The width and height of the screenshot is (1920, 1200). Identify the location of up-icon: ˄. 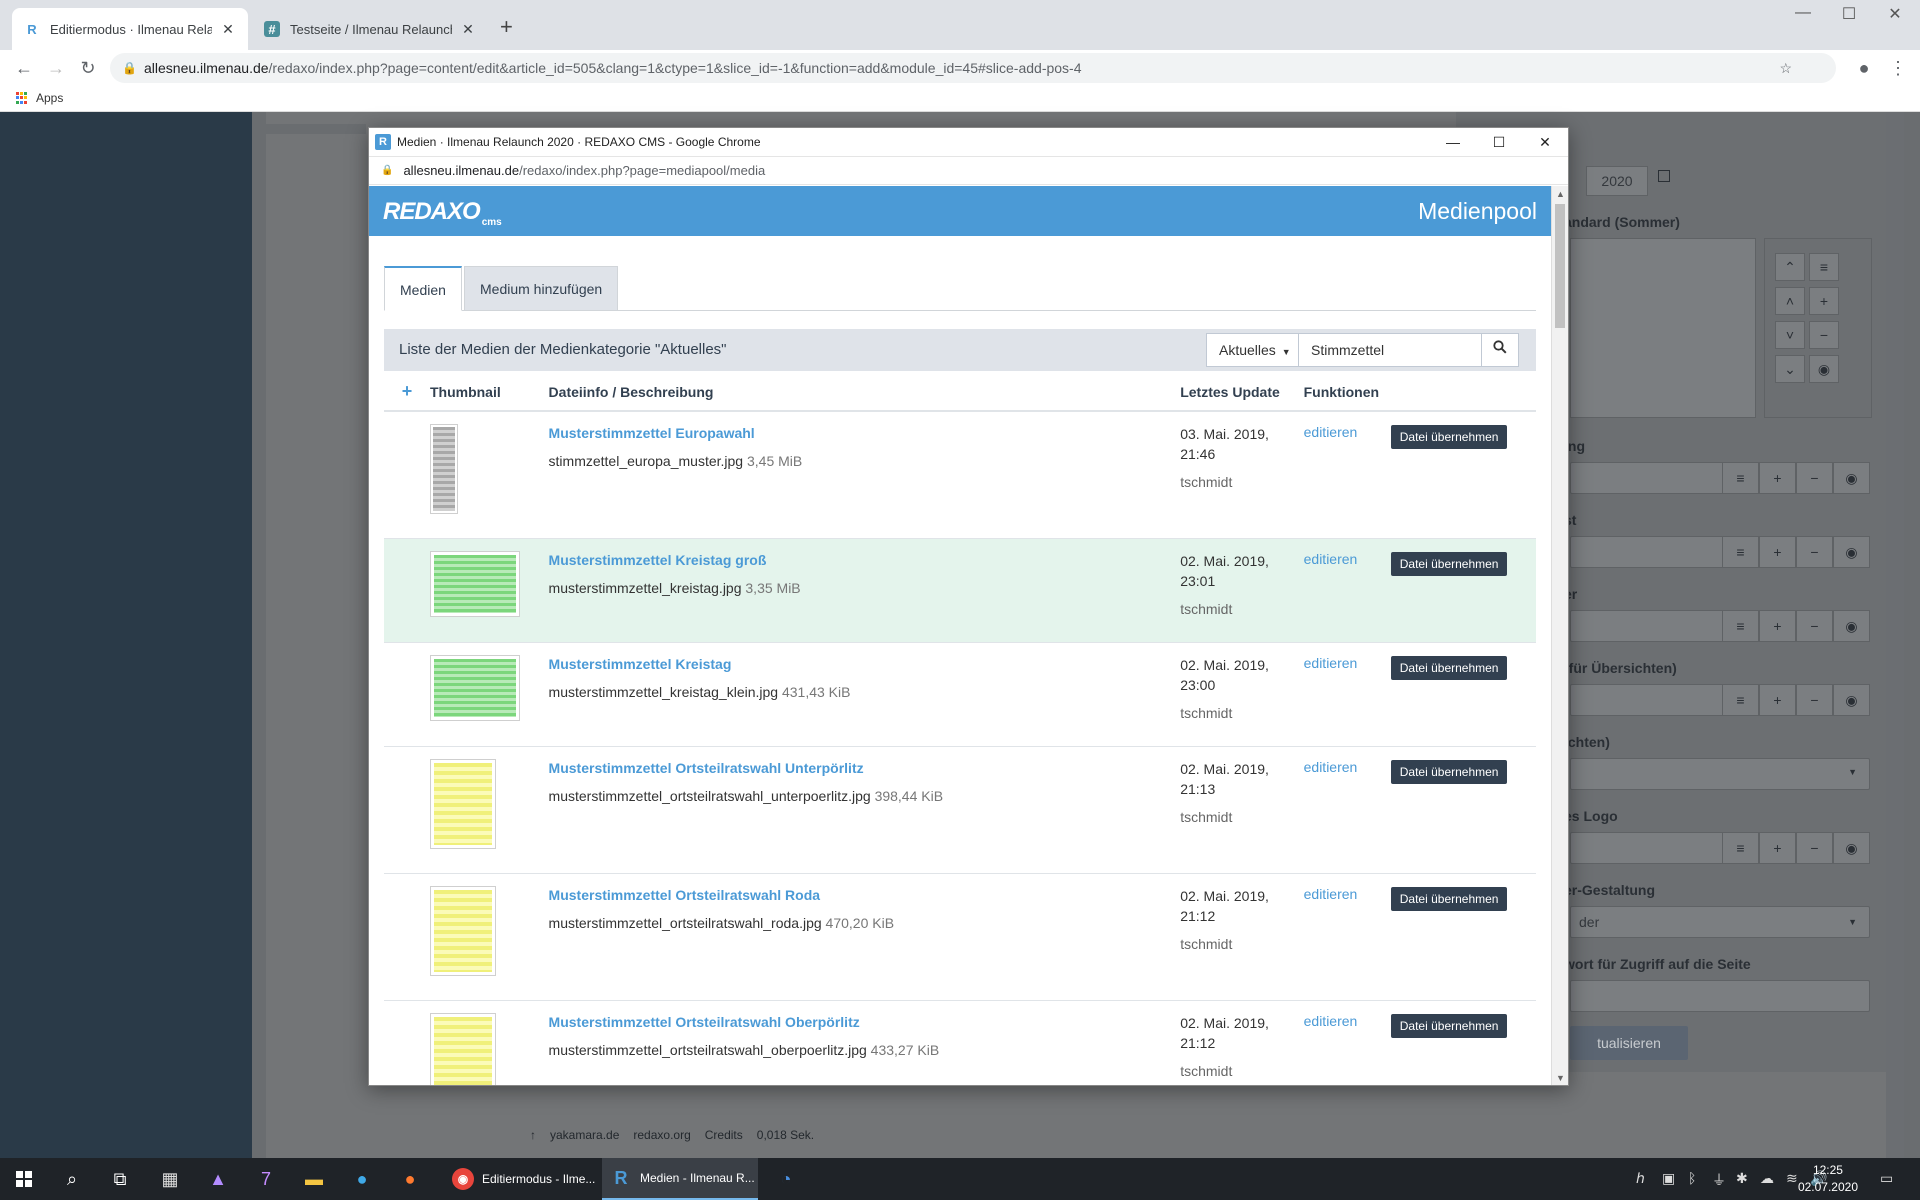
(1790, 301).